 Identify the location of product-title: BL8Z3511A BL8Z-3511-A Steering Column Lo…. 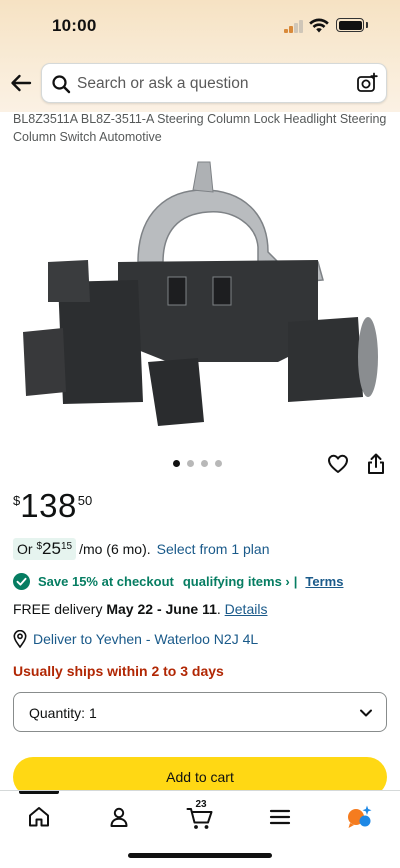
(203, 128).